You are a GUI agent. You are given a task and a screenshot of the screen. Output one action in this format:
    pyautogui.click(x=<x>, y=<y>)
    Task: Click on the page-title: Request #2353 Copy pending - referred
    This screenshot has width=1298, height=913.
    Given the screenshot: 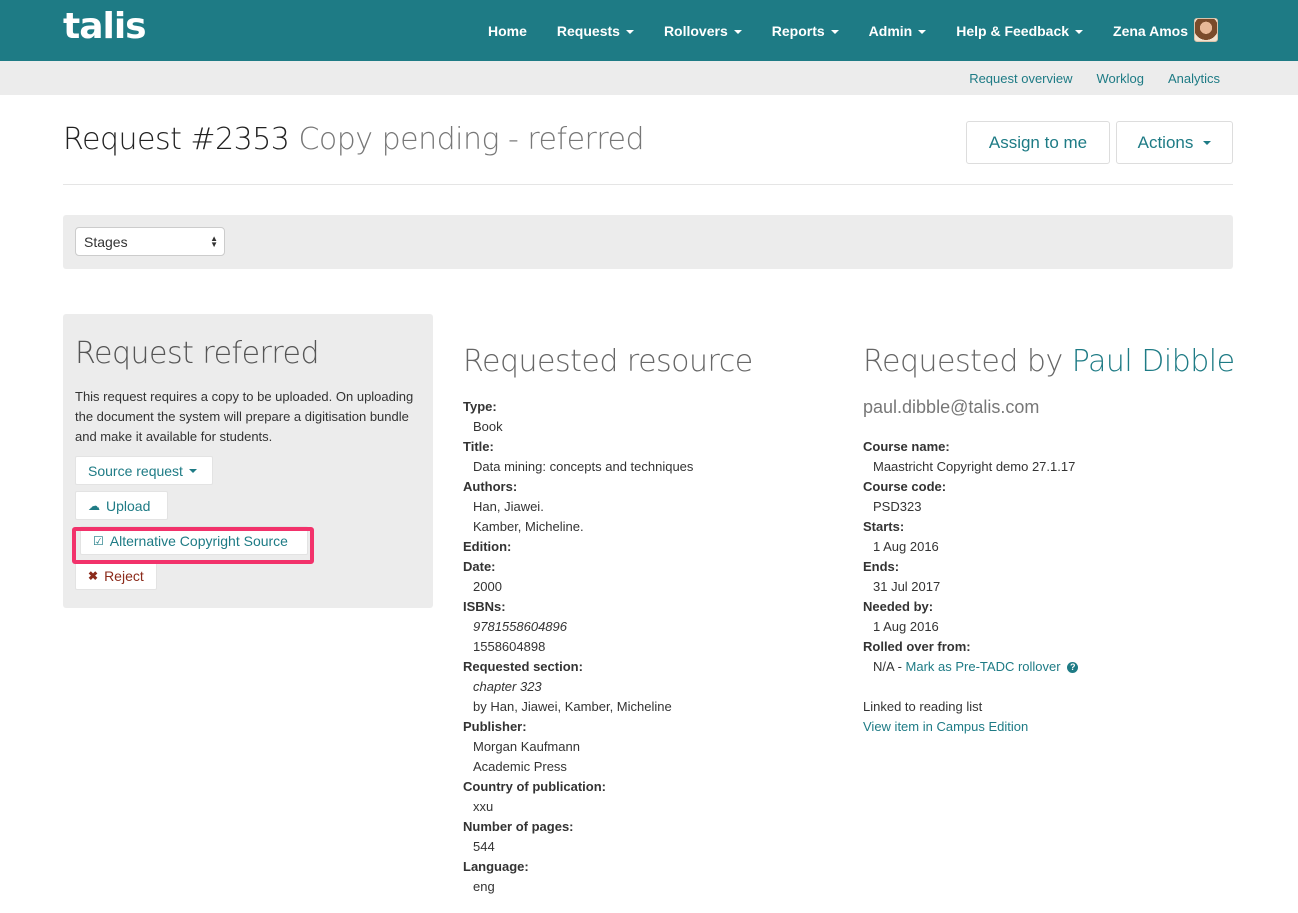 What is the action you would take?
    pyautogui.click(x=354, y=139)
    